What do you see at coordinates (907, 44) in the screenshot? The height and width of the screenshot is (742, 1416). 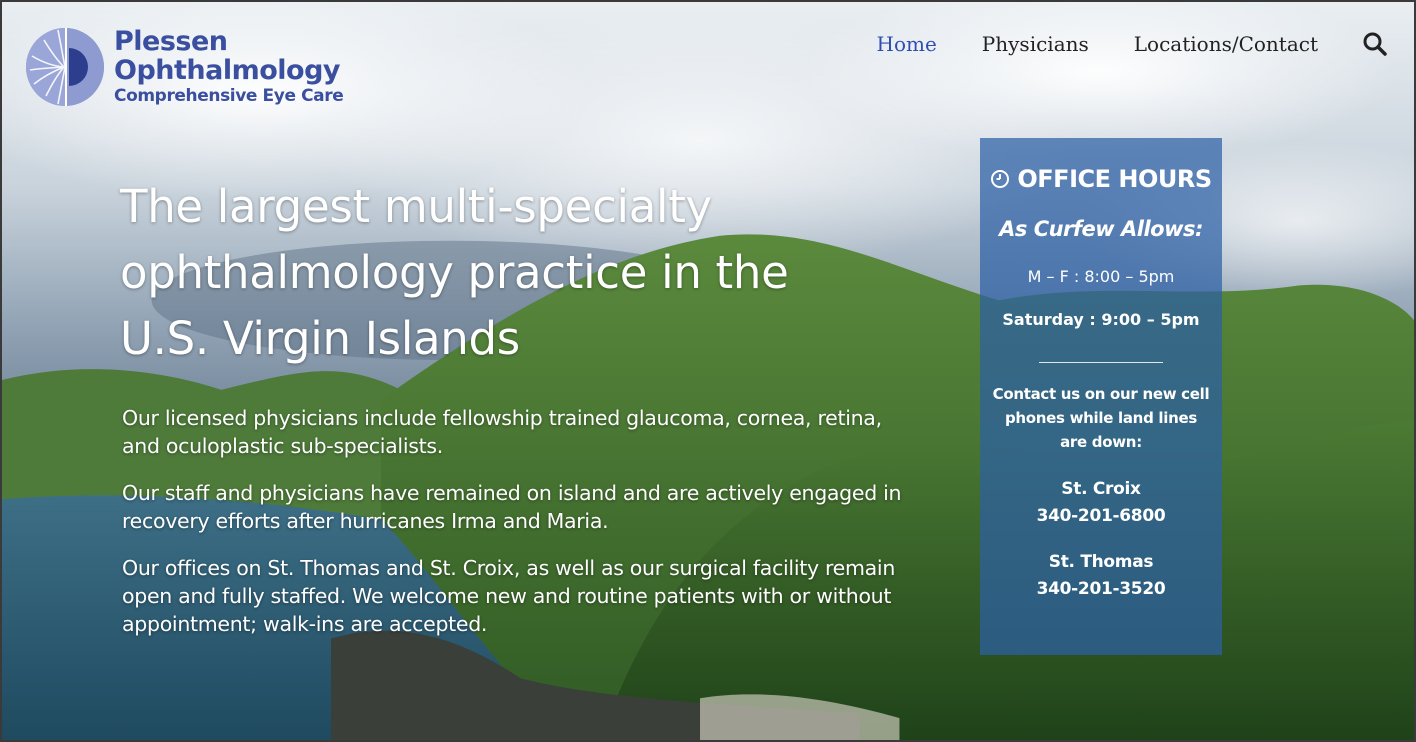 I see `nav-home: Home` at bounding box center [907, 44].